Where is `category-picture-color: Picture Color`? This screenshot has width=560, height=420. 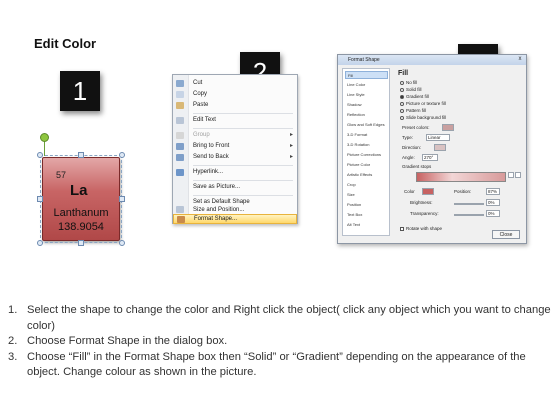
category-picture-color: Picture Color is located at coordinates (366, 165).